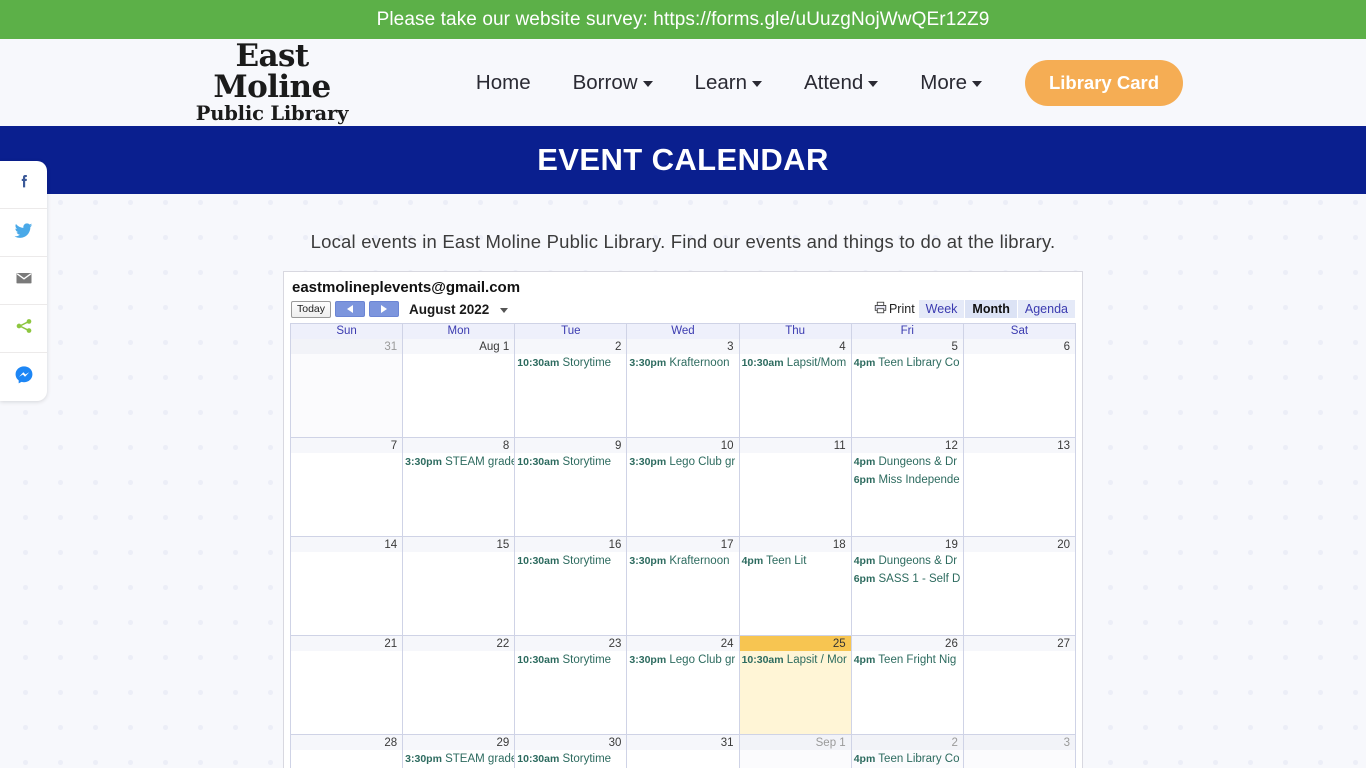 The width and height of the screenshot is (1366, 768). I want to click on chevron-right-icon, so click(384, 309).